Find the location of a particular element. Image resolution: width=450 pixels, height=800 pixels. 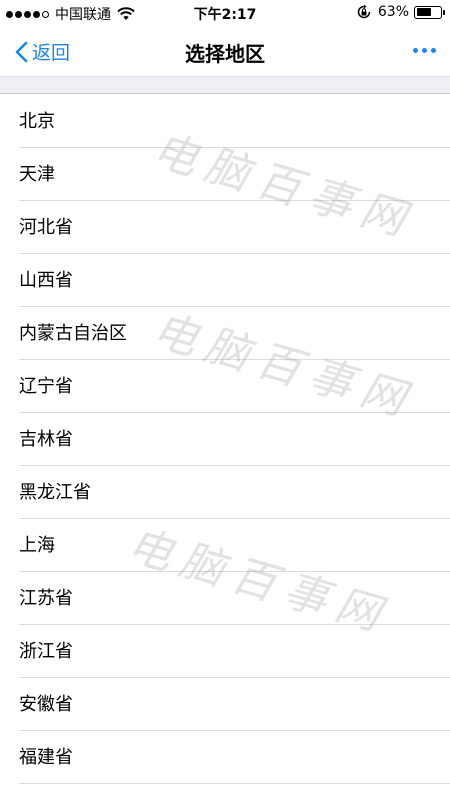

region-list-item: 山西省 is located at coordinates (225, 280).